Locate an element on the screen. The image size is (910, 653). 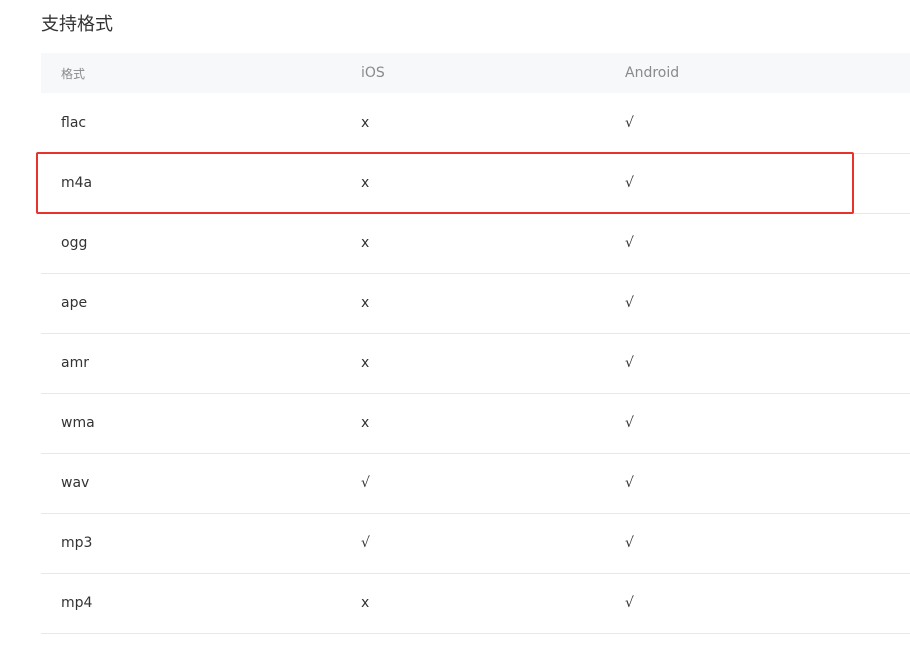
cell-format: m4a is located at coordinates (77, 183).